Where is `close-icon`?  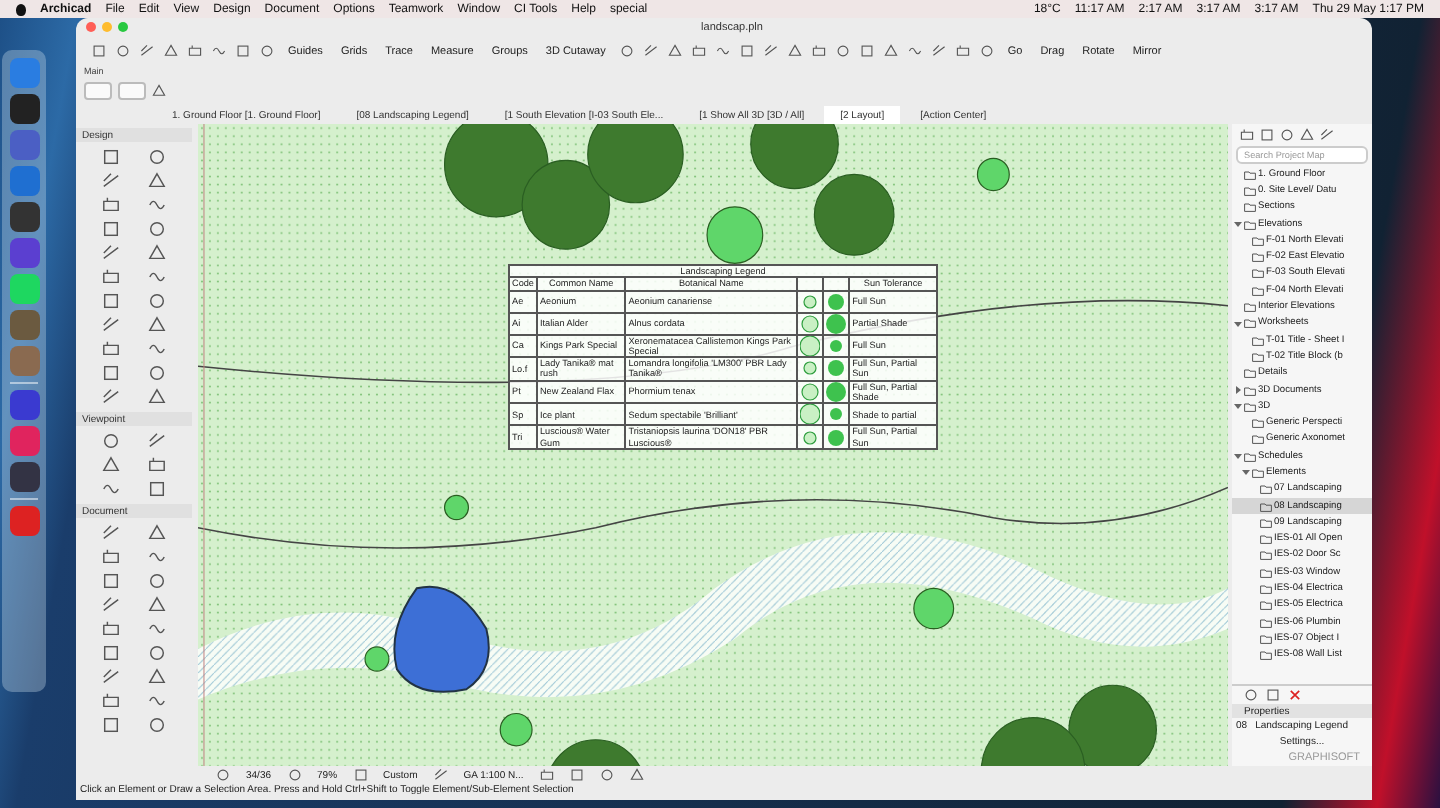 close-icon is located at coordinates (91, 27).